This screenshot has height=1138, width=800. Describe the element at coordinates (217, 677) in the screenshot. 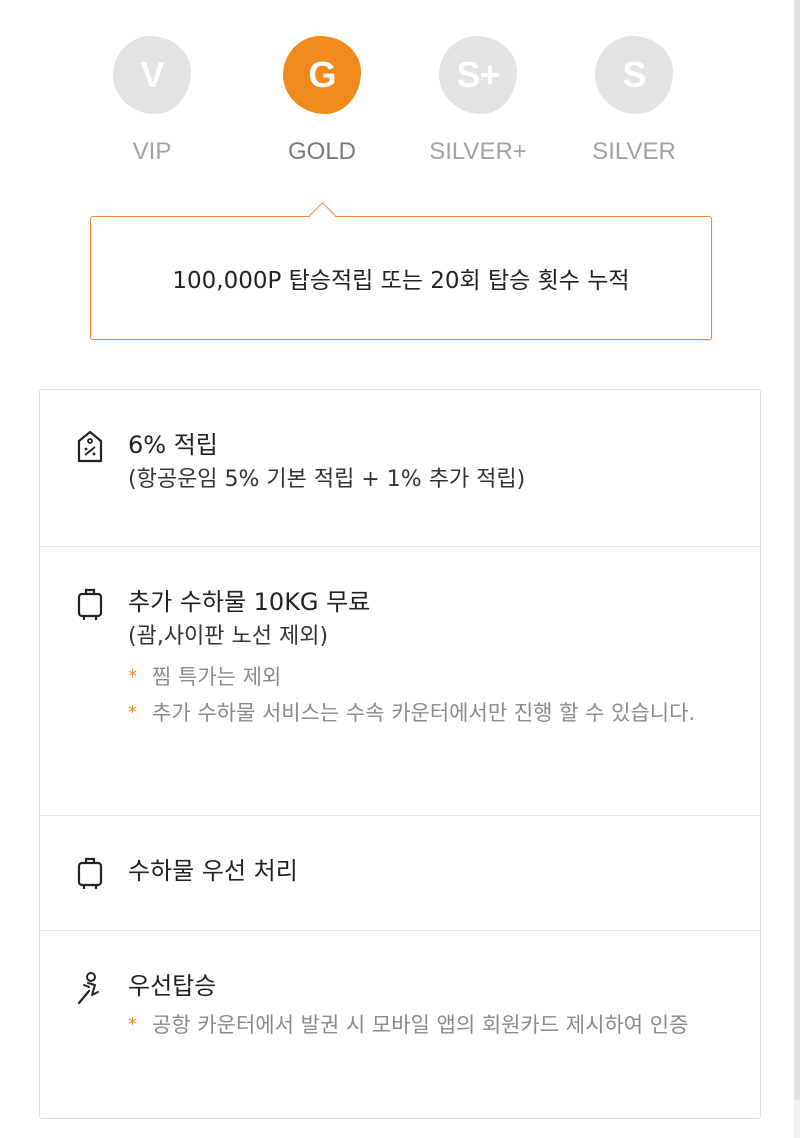

I see `note-text: 찜 특가는 제외` at that location.